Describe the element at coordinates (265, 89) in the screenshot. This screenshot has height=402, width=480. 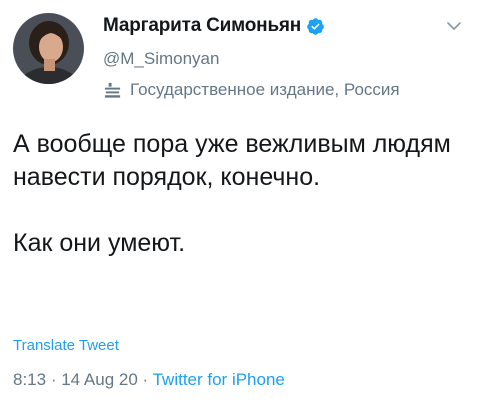
I see `state-media-label-text: Государственное издание, Россия` at that location.